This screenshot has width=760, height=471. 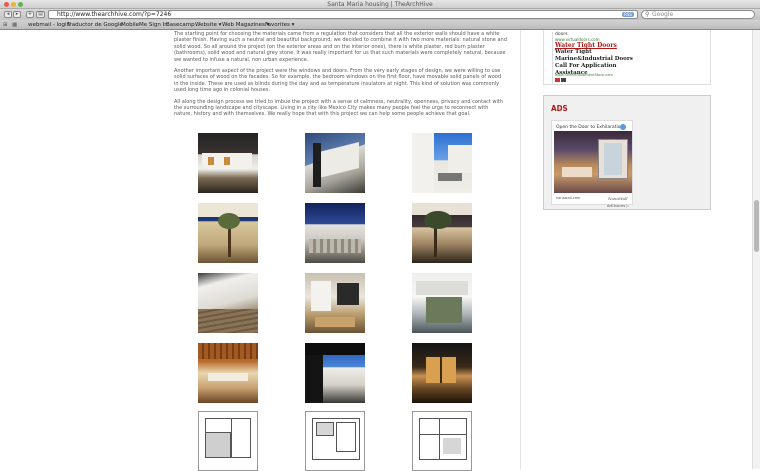 I want to click on twilight-tree-photo, so click(x=442, y=233).